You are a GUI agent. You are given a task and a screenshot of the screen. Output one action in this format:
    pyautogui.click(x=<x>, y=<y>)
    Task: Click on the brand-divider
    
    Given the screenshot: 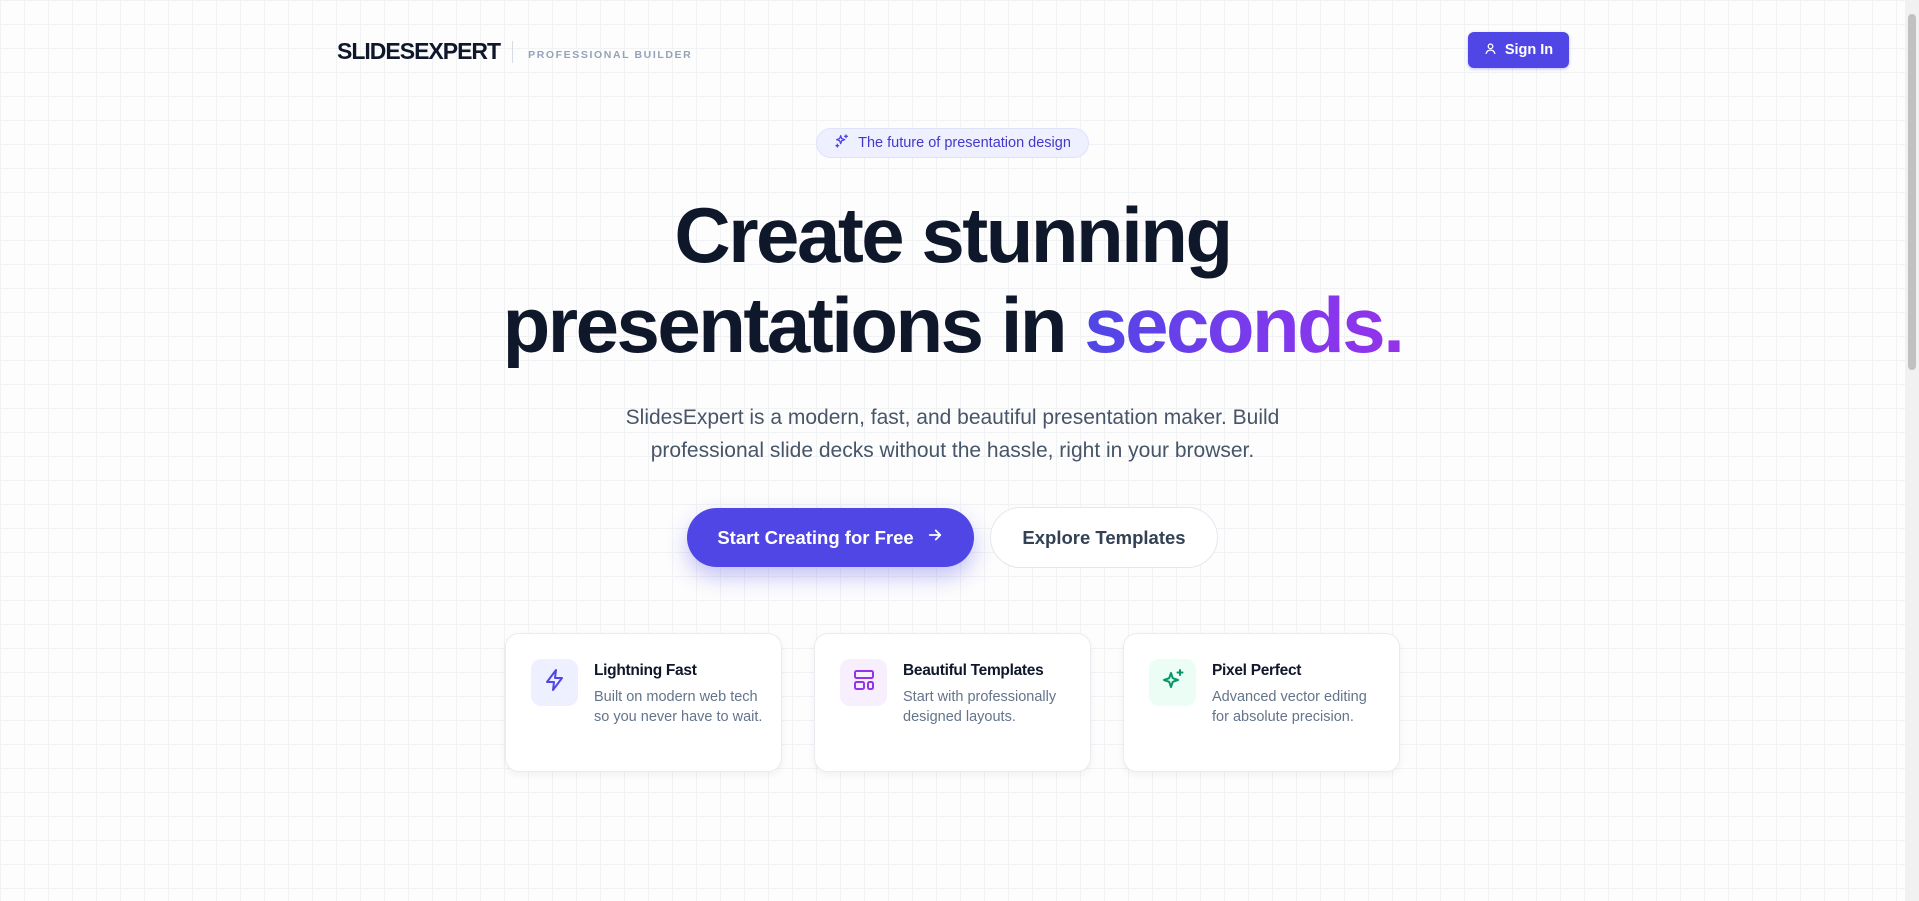 What is the action you would take?
    pyautogui.click(x=513, y=51)
    